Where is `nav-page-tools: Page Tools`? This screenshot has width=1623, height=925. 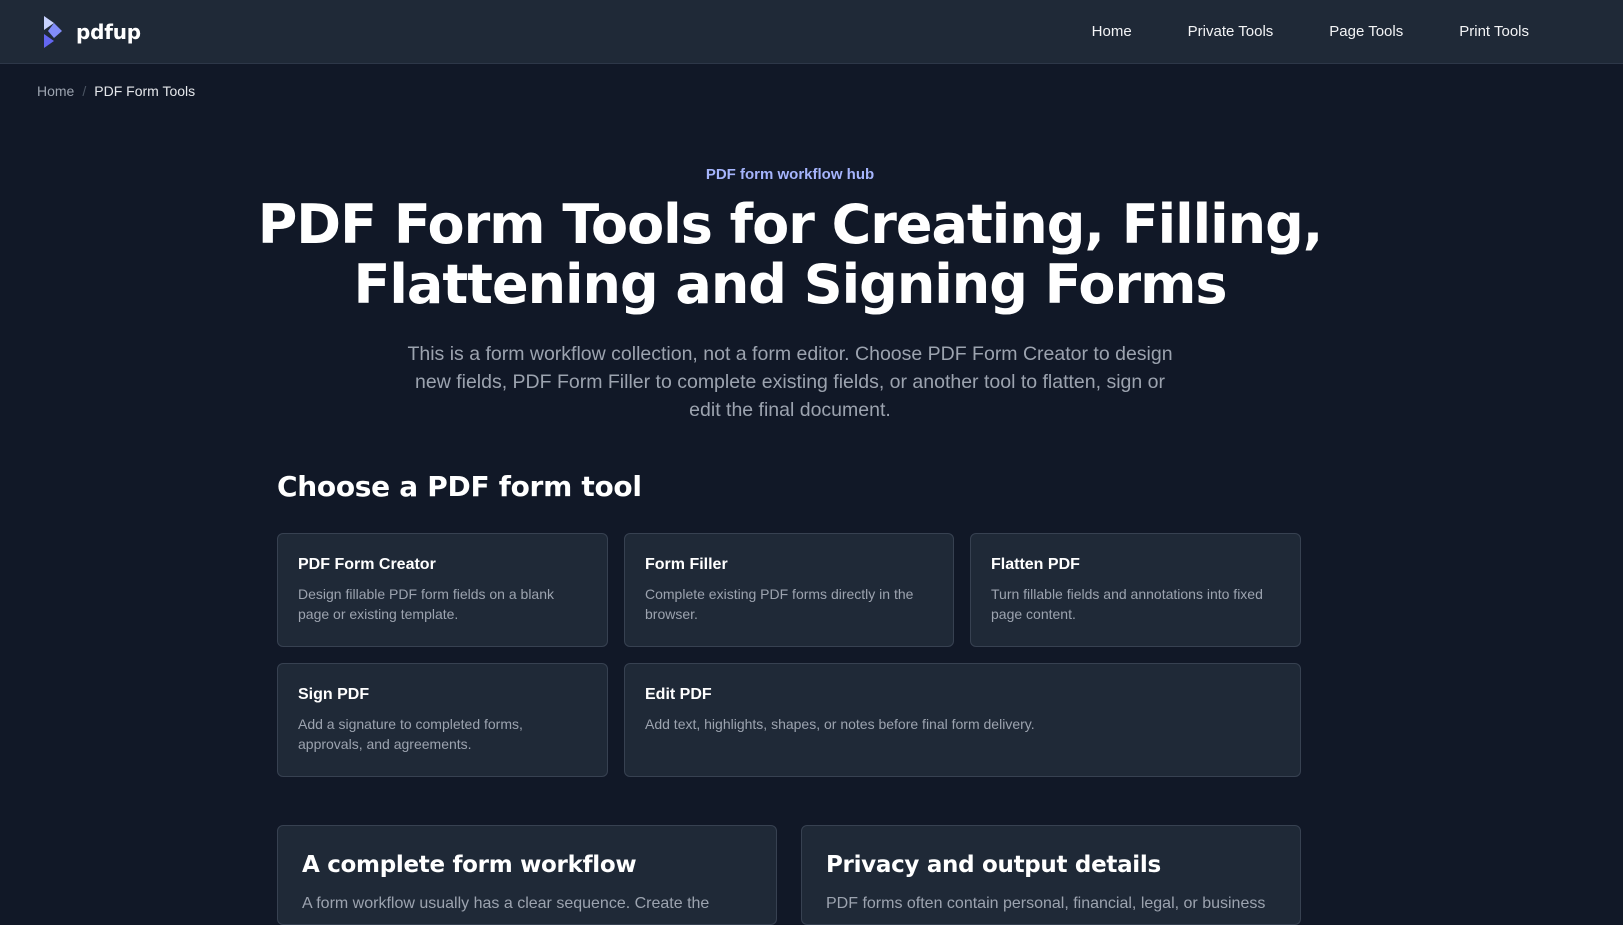
nav-page-tools: Page Tools is located at coordinates (1366, 32).